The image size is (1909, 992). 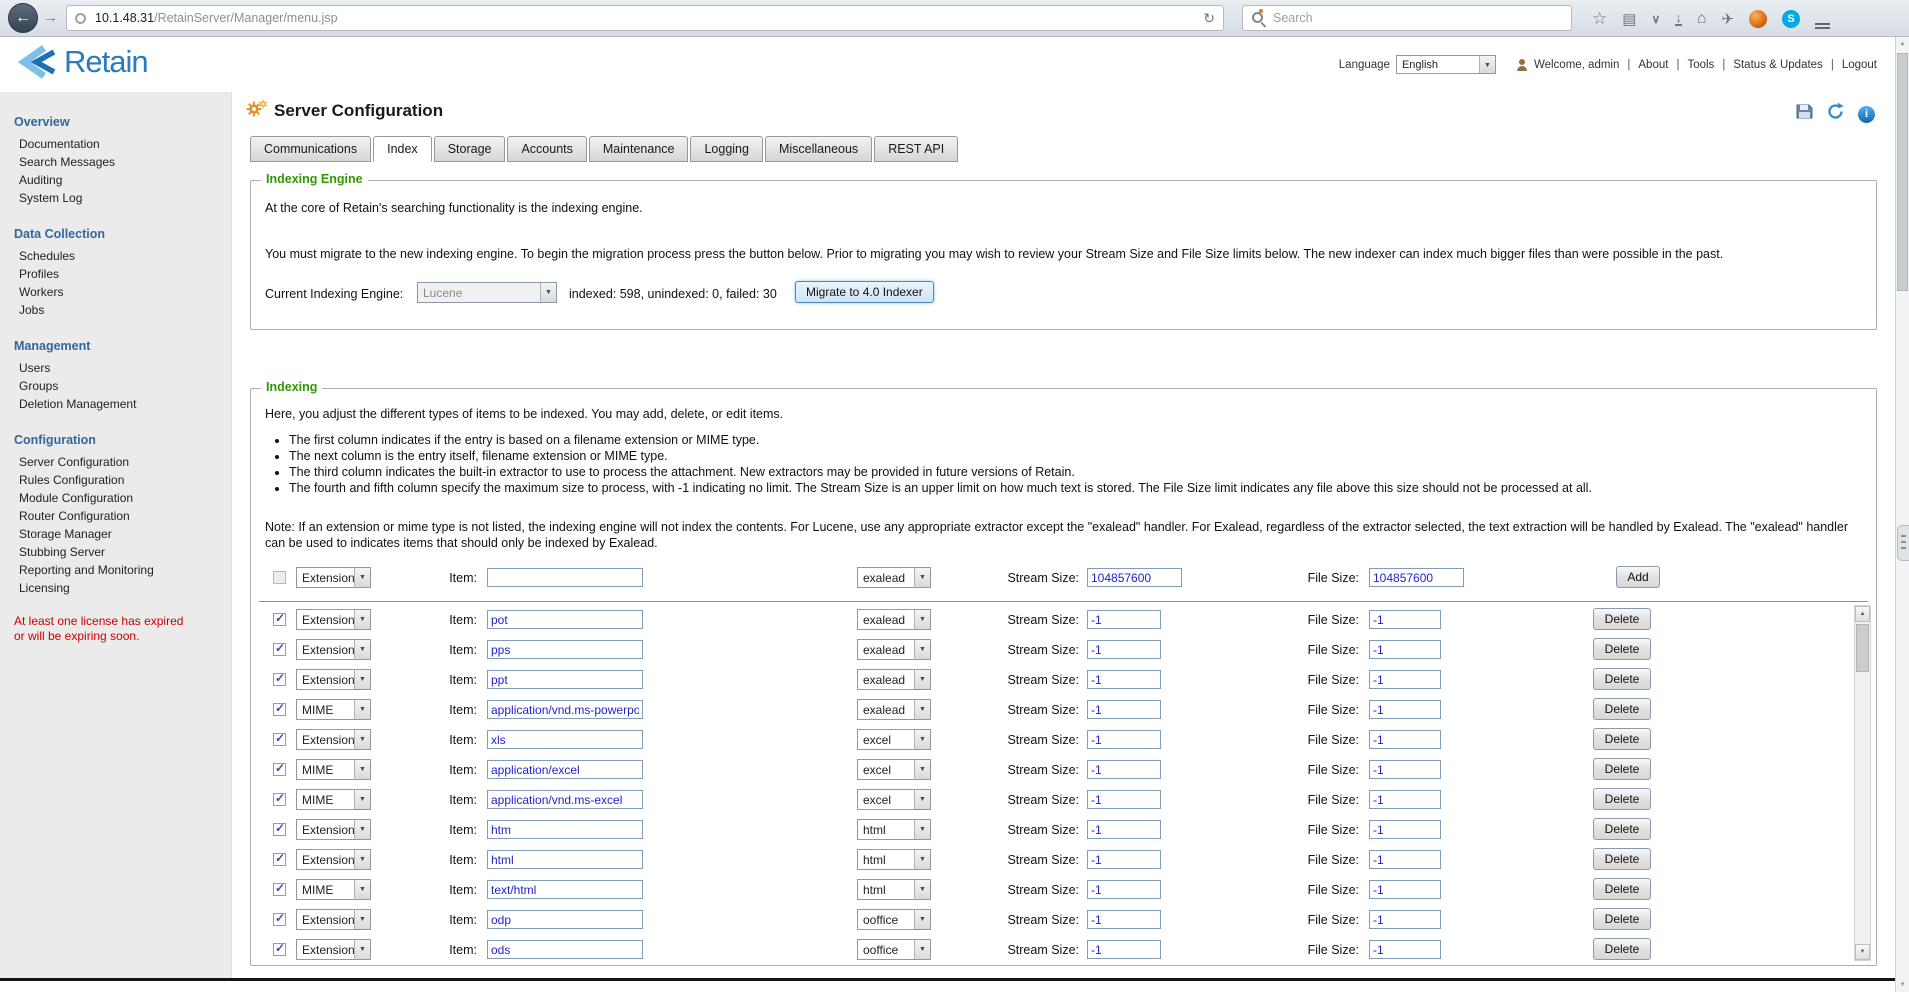 I want to click on sidebar-item-jobs: Jobs, so click(x=115, y=310).